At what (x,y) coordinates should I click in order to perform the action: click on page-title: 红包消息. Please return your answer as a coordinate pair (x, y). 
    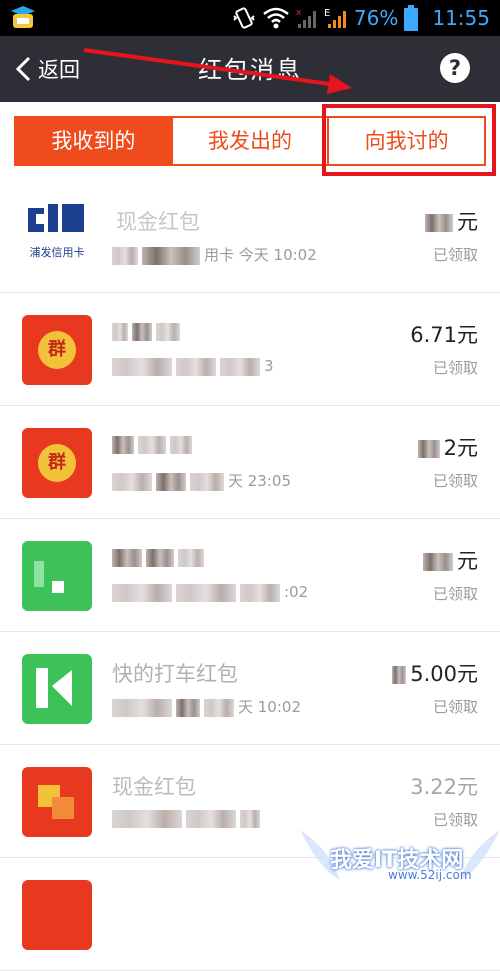
    Looking at the image, I should click on (250, 70).